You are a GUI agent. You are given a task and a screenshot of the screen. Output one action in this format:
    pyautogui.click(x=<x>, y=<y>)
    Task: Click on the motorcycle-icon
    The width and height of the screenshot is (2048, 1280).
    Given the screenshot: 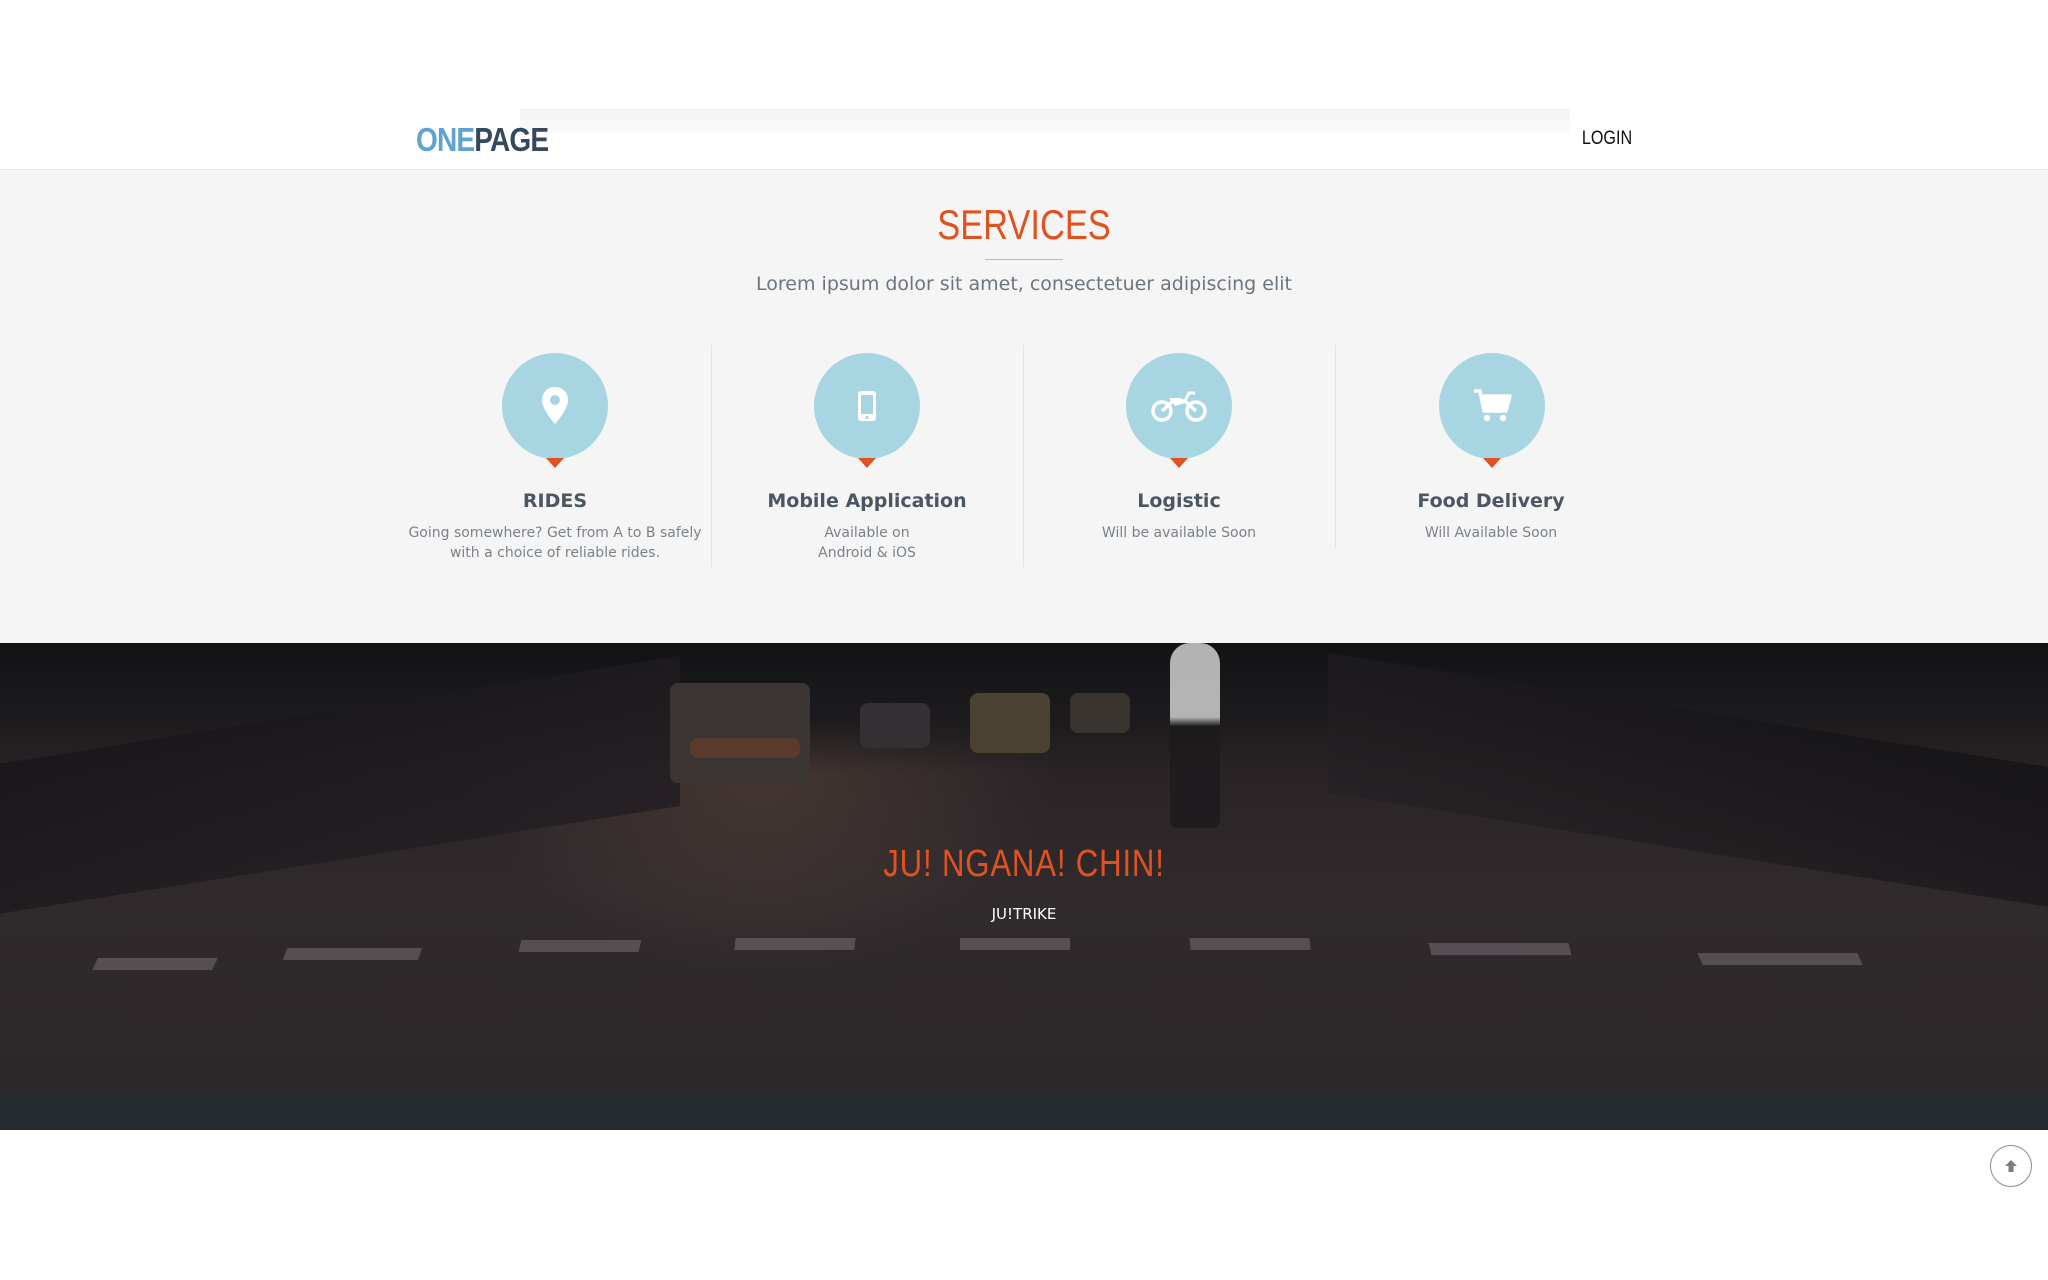 What is the action you would take?
    pyautogui.click(x=1179, y=406)
    